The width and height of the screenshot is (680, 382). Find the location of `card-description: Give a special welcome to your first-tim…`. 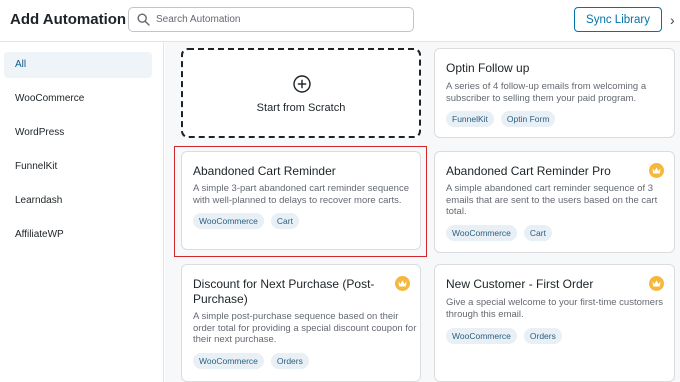

card-description: Give a special welcome to your first-tim… is located at coordinates (554, 308).